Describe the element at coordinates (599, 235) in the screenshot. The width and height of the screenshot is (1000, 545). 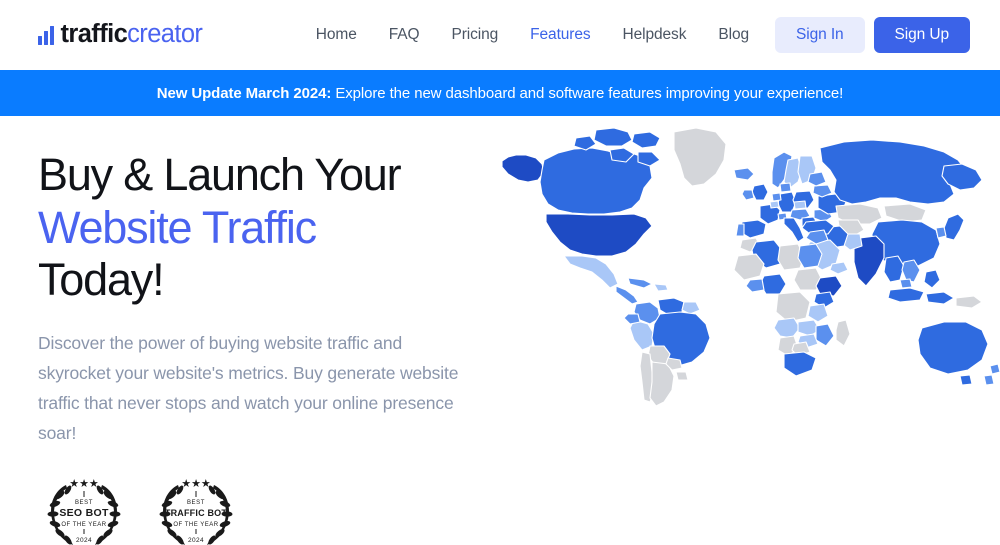
I see `country-united-states` at that location.